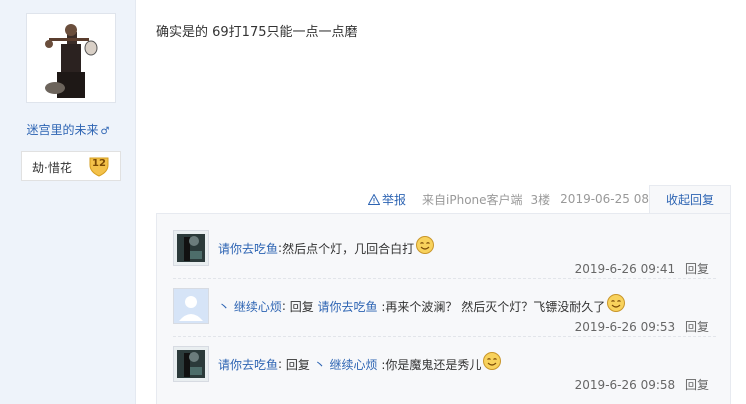 Image resolution: width=746 pixels, height=404 pixels. What do you see at coordinates (394, 199) in the screenshot?
I see `report-label: 举报` at bounding box center [394, 199].